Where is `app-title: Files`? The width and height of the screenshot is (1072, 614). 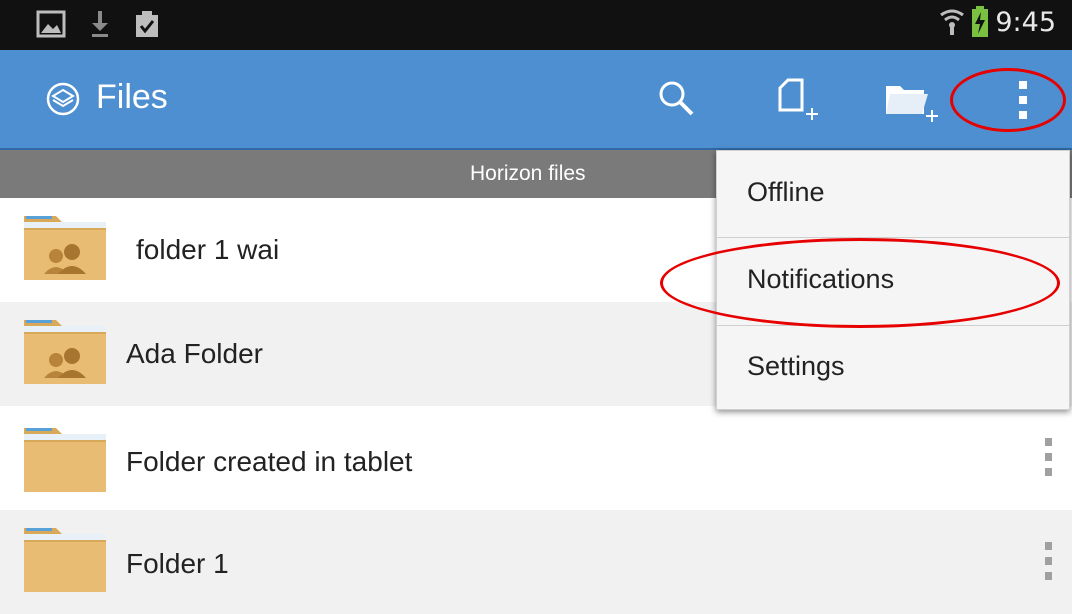
app-title: Files is located at coordinates (132, 97).